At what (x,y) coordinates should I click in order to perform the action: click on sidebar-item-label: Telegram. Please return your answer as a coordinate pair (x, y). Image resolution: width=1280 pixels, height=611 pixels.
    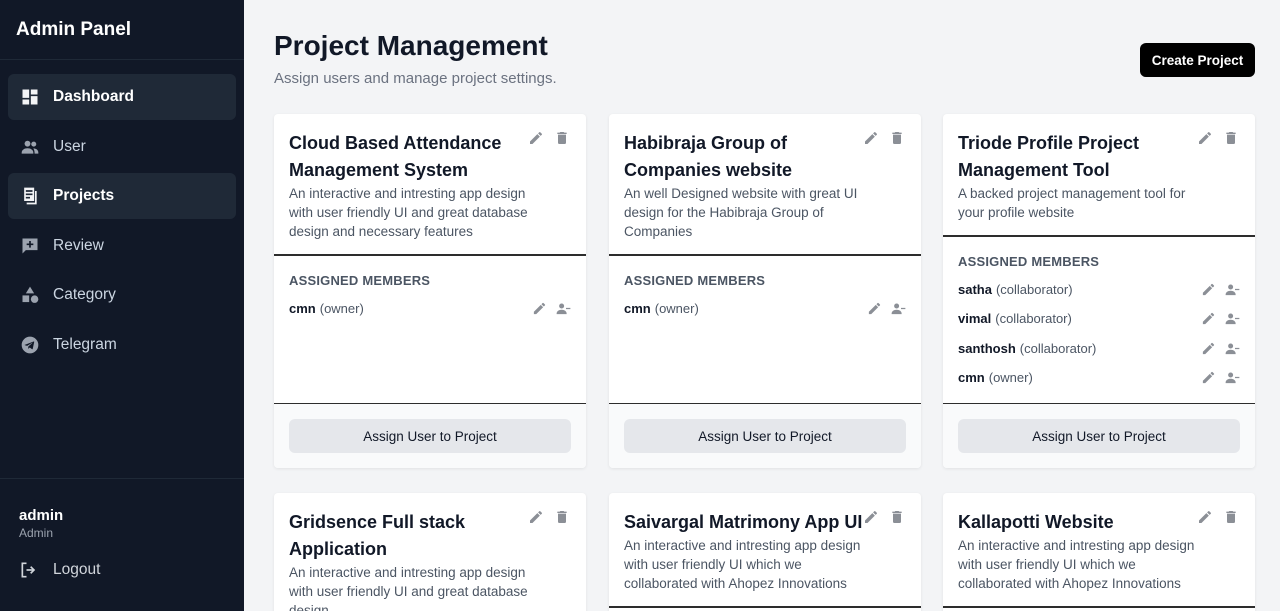
    Looking at the image, I should click on (85, 344).